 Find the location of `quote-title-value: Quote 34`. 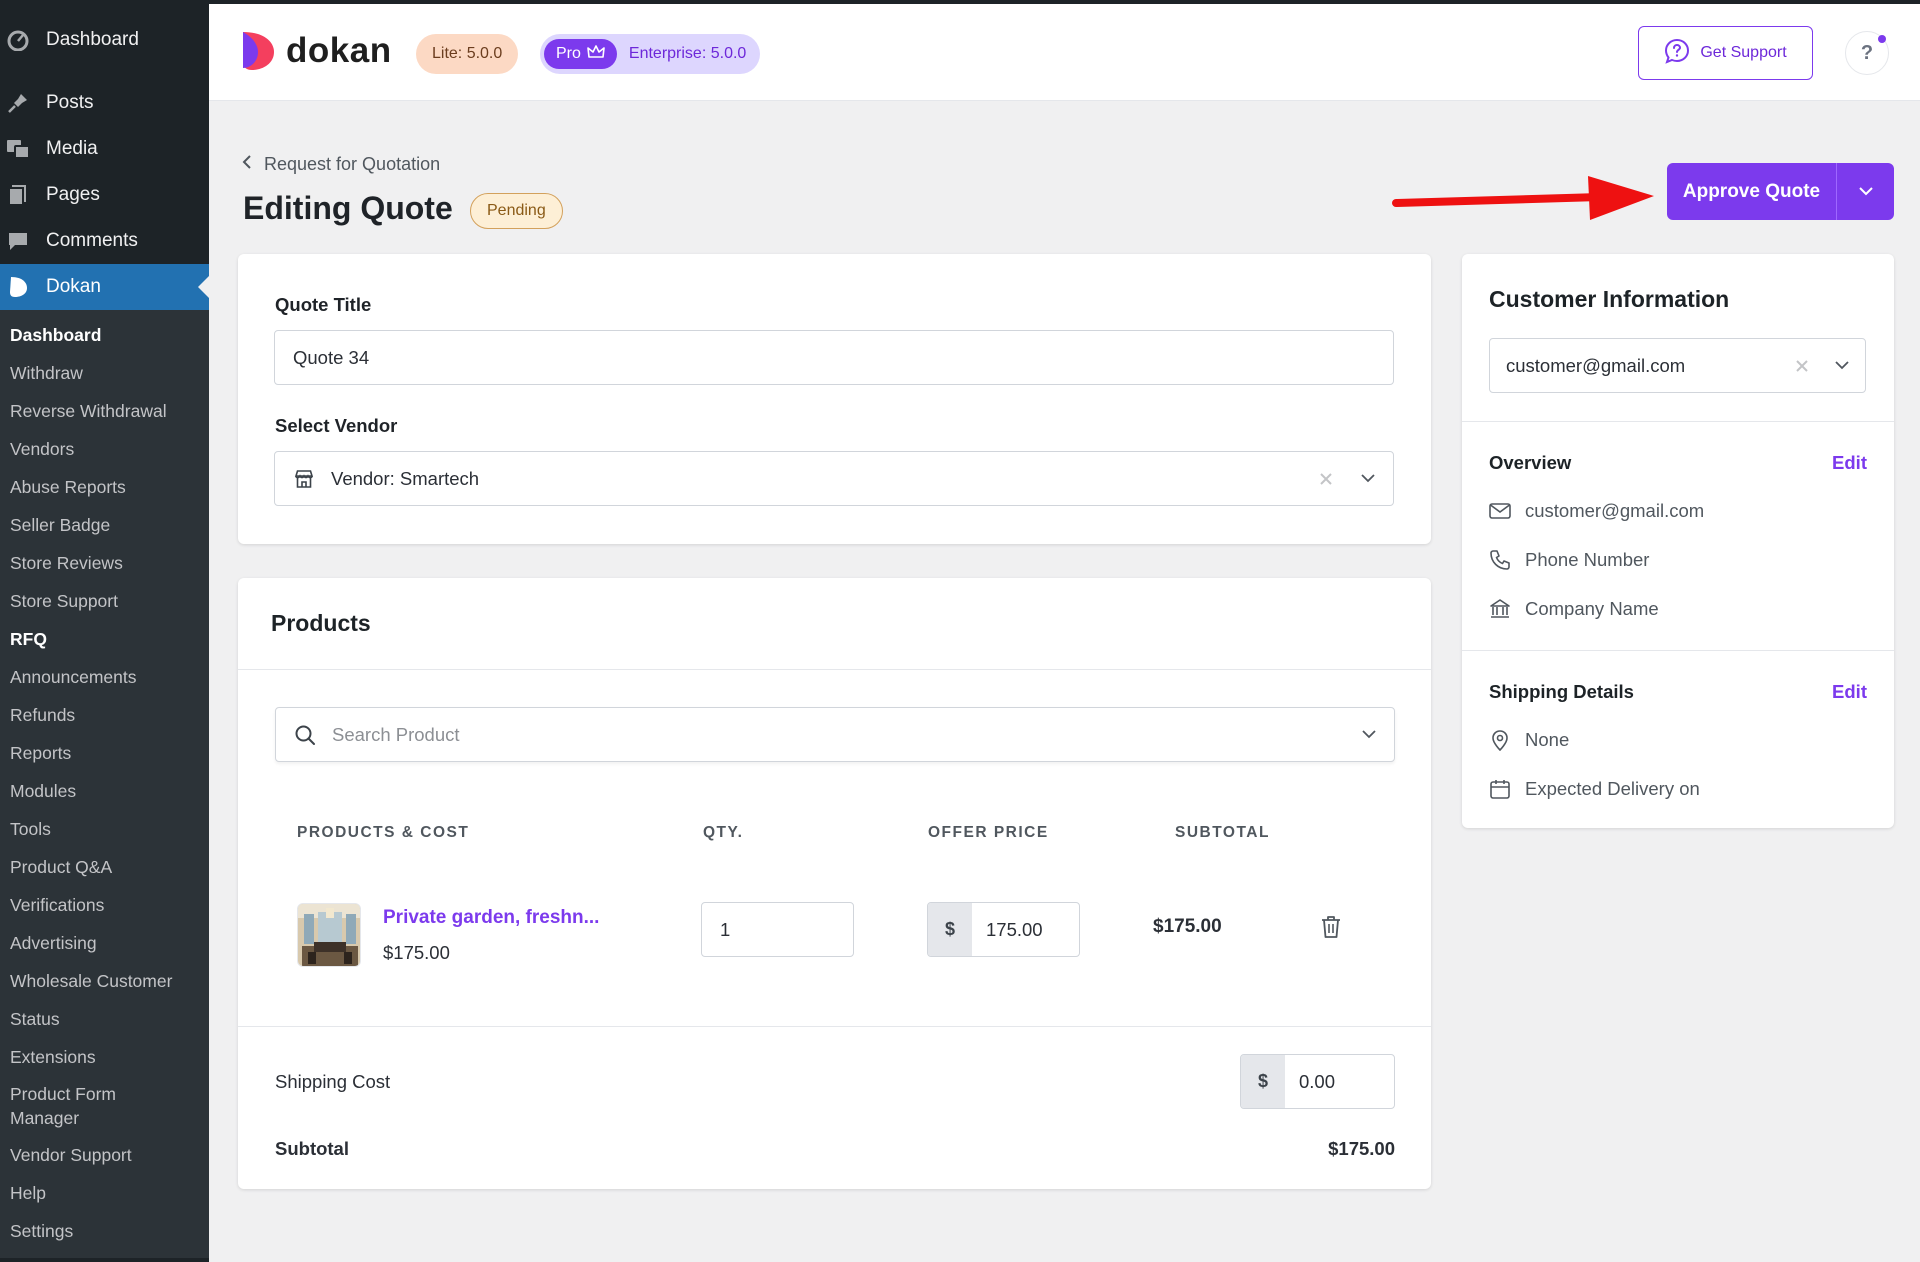

quote-title-value: Quote 34 is located at coordinates (331, 357).